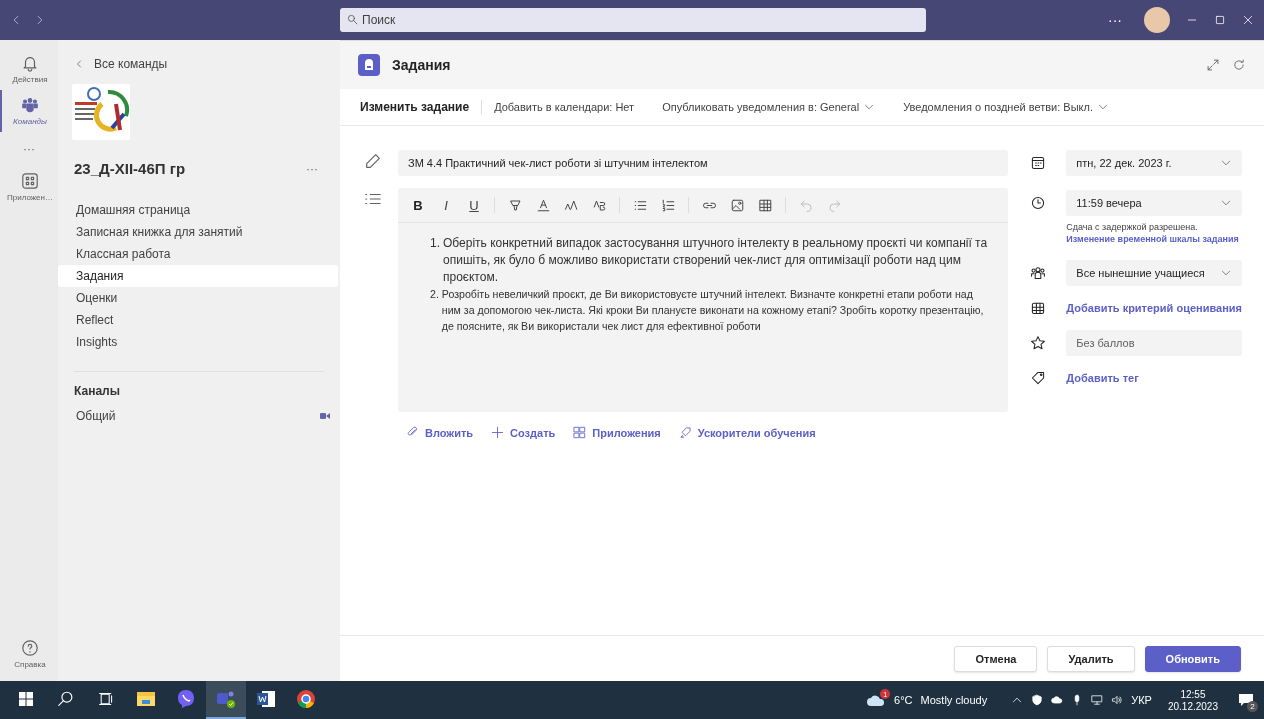 The height and width of the screenshot is (719, 1264). What do you see at coordinates (954, 700) in the screenshot?
I see `weather-text: Mostly cloudy` at bounding box center [954, 700].